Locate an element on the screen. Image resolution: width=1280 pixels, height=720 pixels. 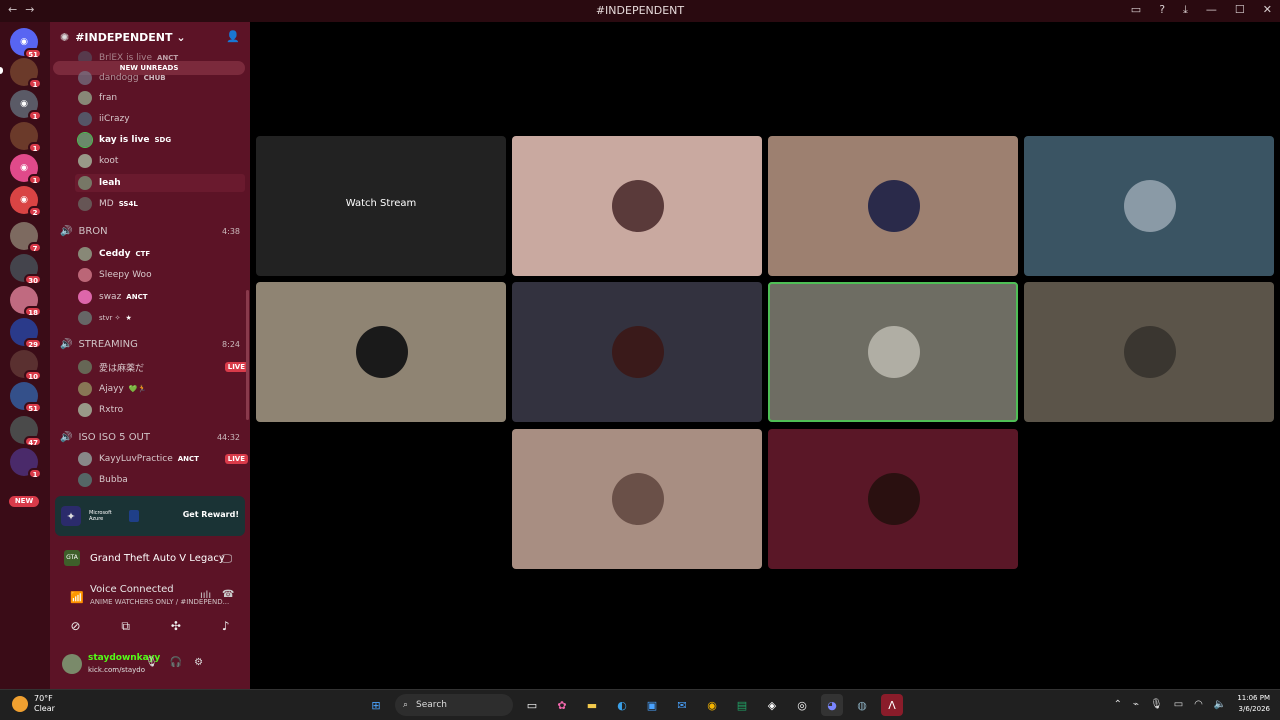
minimize-button: — is located at coordinates (1211, 10).